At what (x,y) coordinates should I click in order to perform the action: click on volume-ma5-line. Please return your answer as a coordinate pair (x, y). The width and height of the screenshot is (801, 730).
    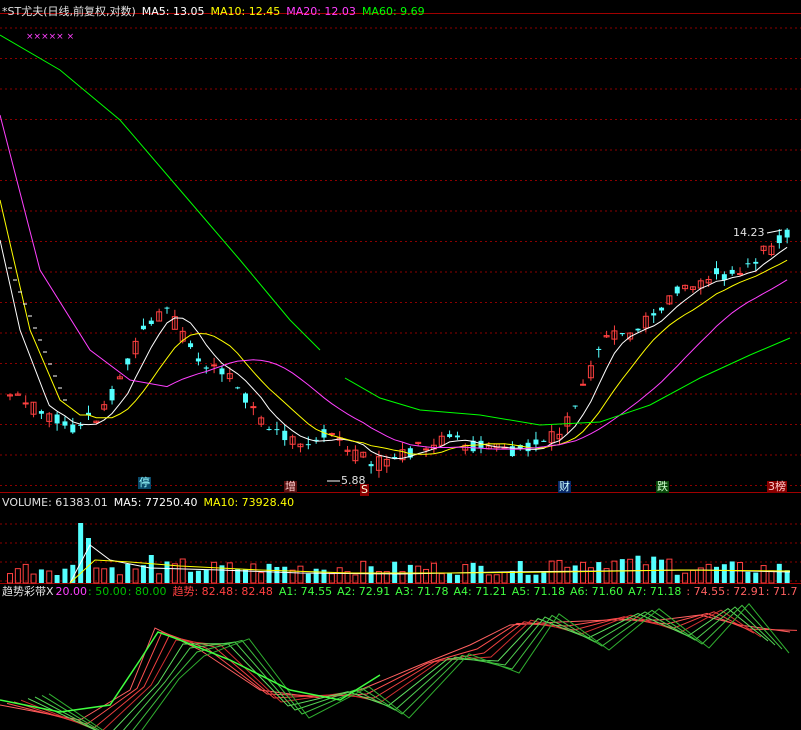
    Looking at the image, I should click on (430, 564).